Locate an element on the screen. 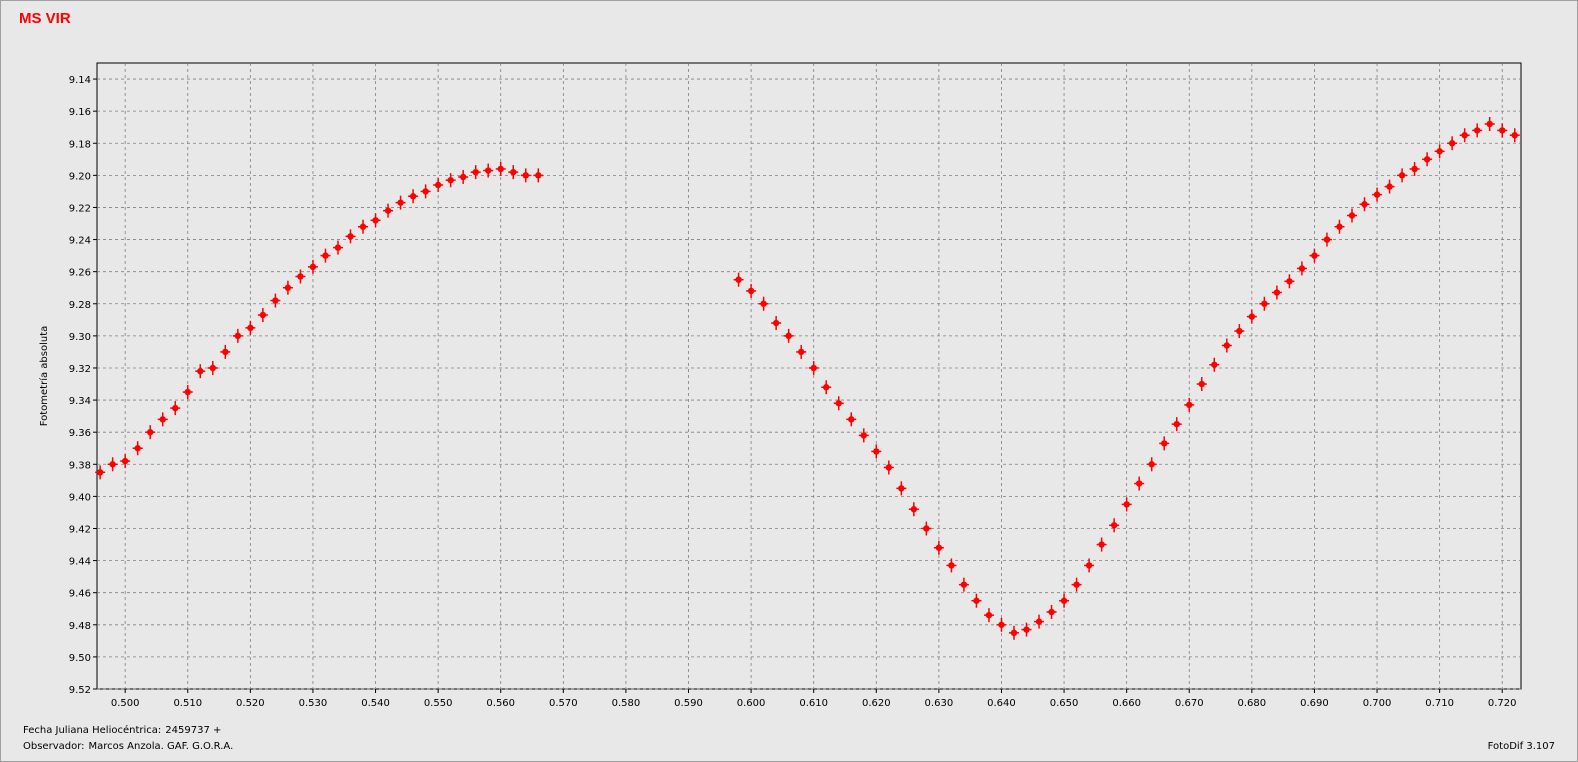 This screenshot has width=1578, height=762. x-tick-label: 0.690 is located at coordinates (1314, 703).